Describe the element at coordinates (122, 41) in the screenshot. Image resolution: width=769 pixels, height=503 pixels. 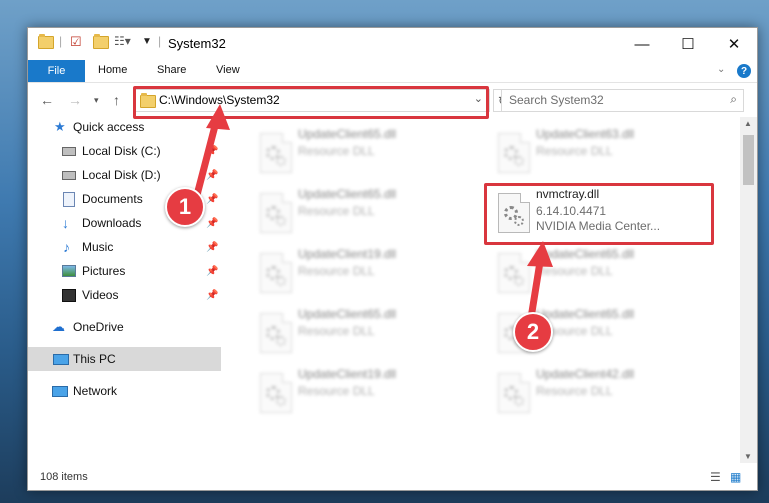
I see `customize-toolbar-icon: ☷▾` at that location.